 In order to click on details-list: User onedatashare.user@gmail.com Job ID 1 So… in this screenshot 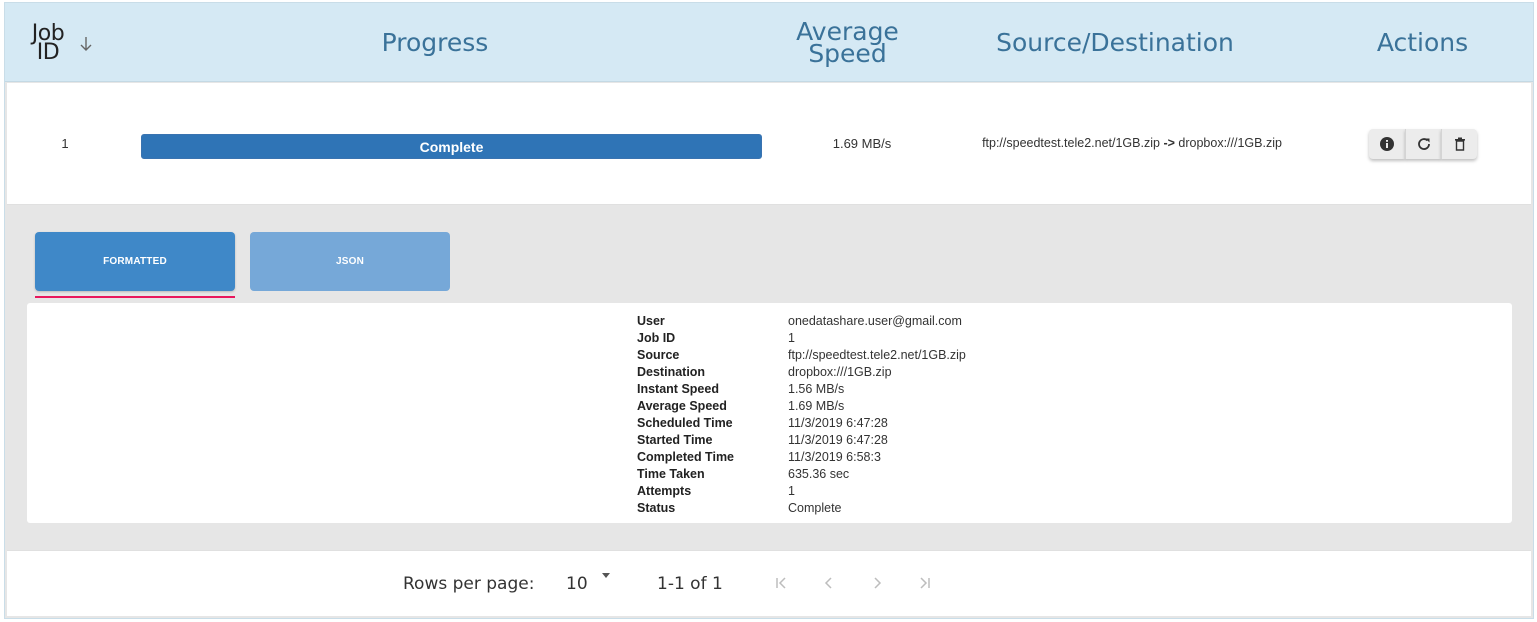, I will do `click(801, 414)`.